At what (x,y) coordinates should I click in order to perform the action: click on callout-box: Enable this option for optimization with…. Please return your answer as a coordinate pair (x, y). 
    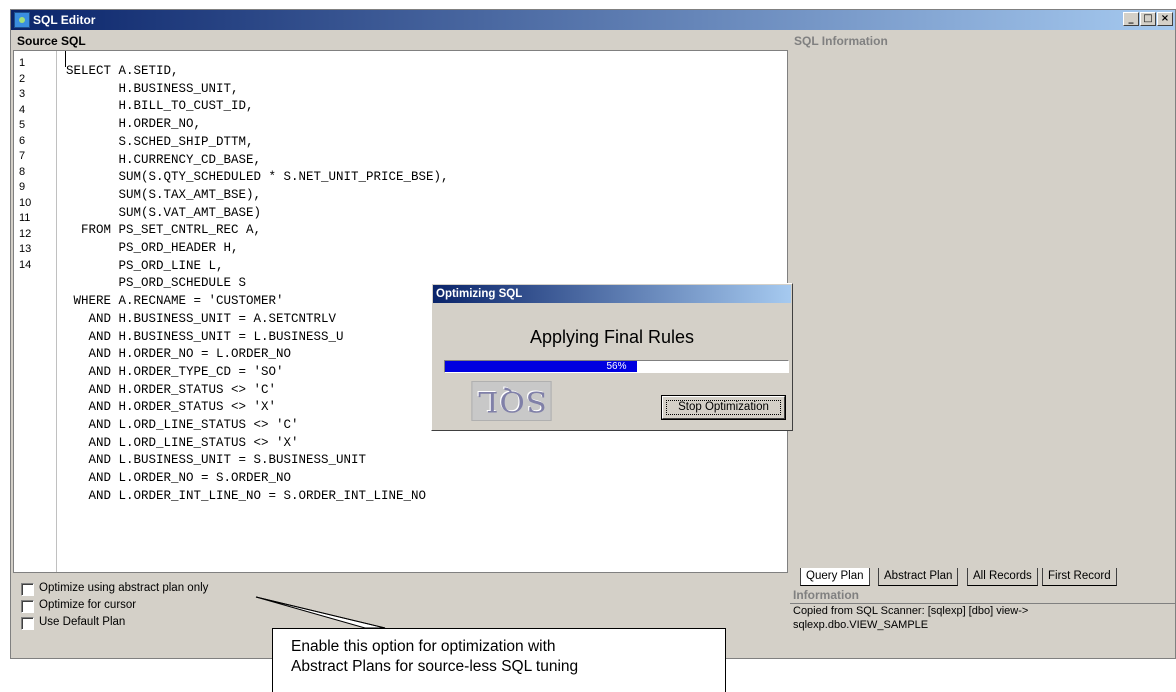
    Looking at the image, I should click on (499, 660).